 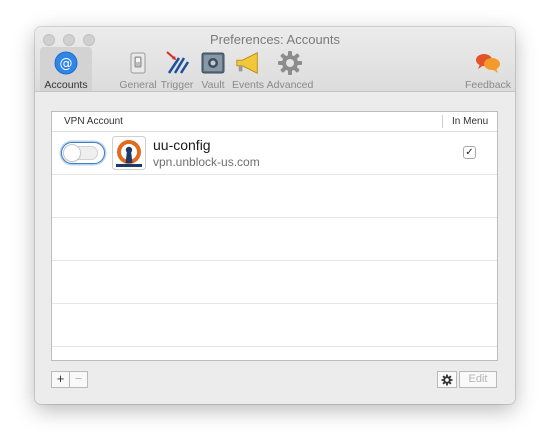 I want to click on tab-advanced-label: Advanced, so click(x=290, y=85).